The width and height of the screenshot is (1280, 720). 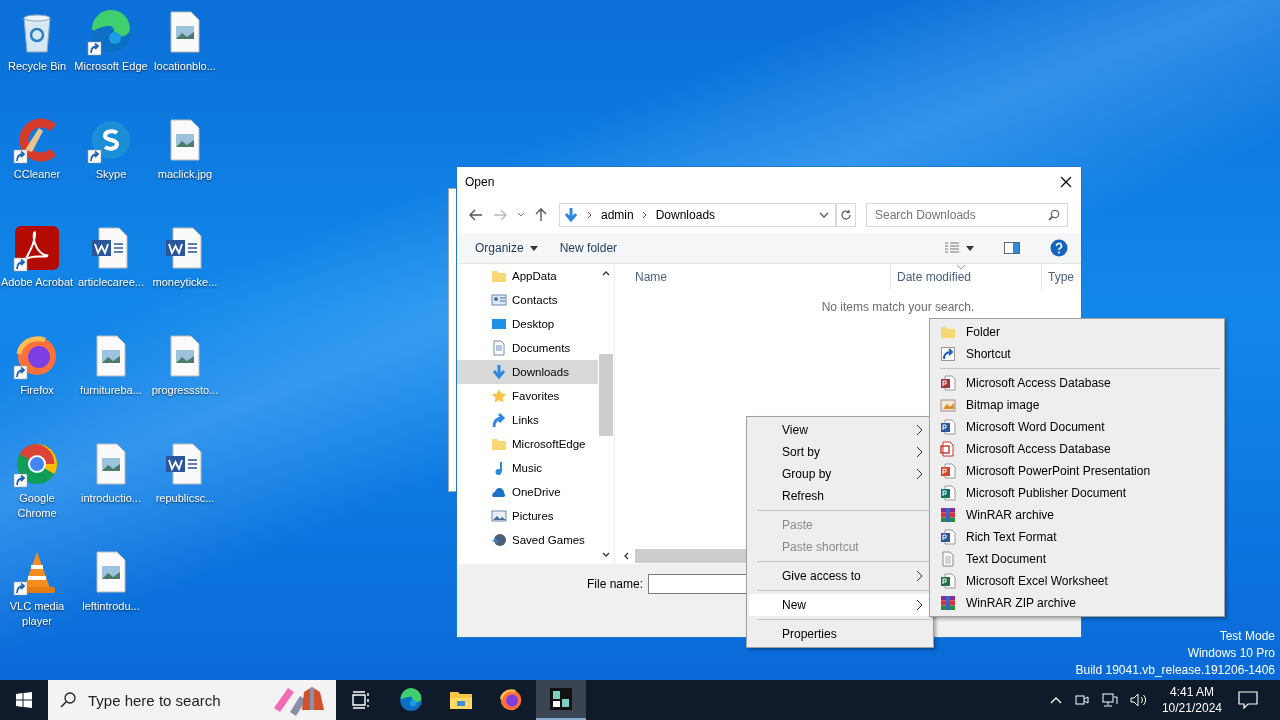 What do you see at coordinates (499, 276) in the screenshot?
I see `folder-icon` at bounding box center [499, 276].